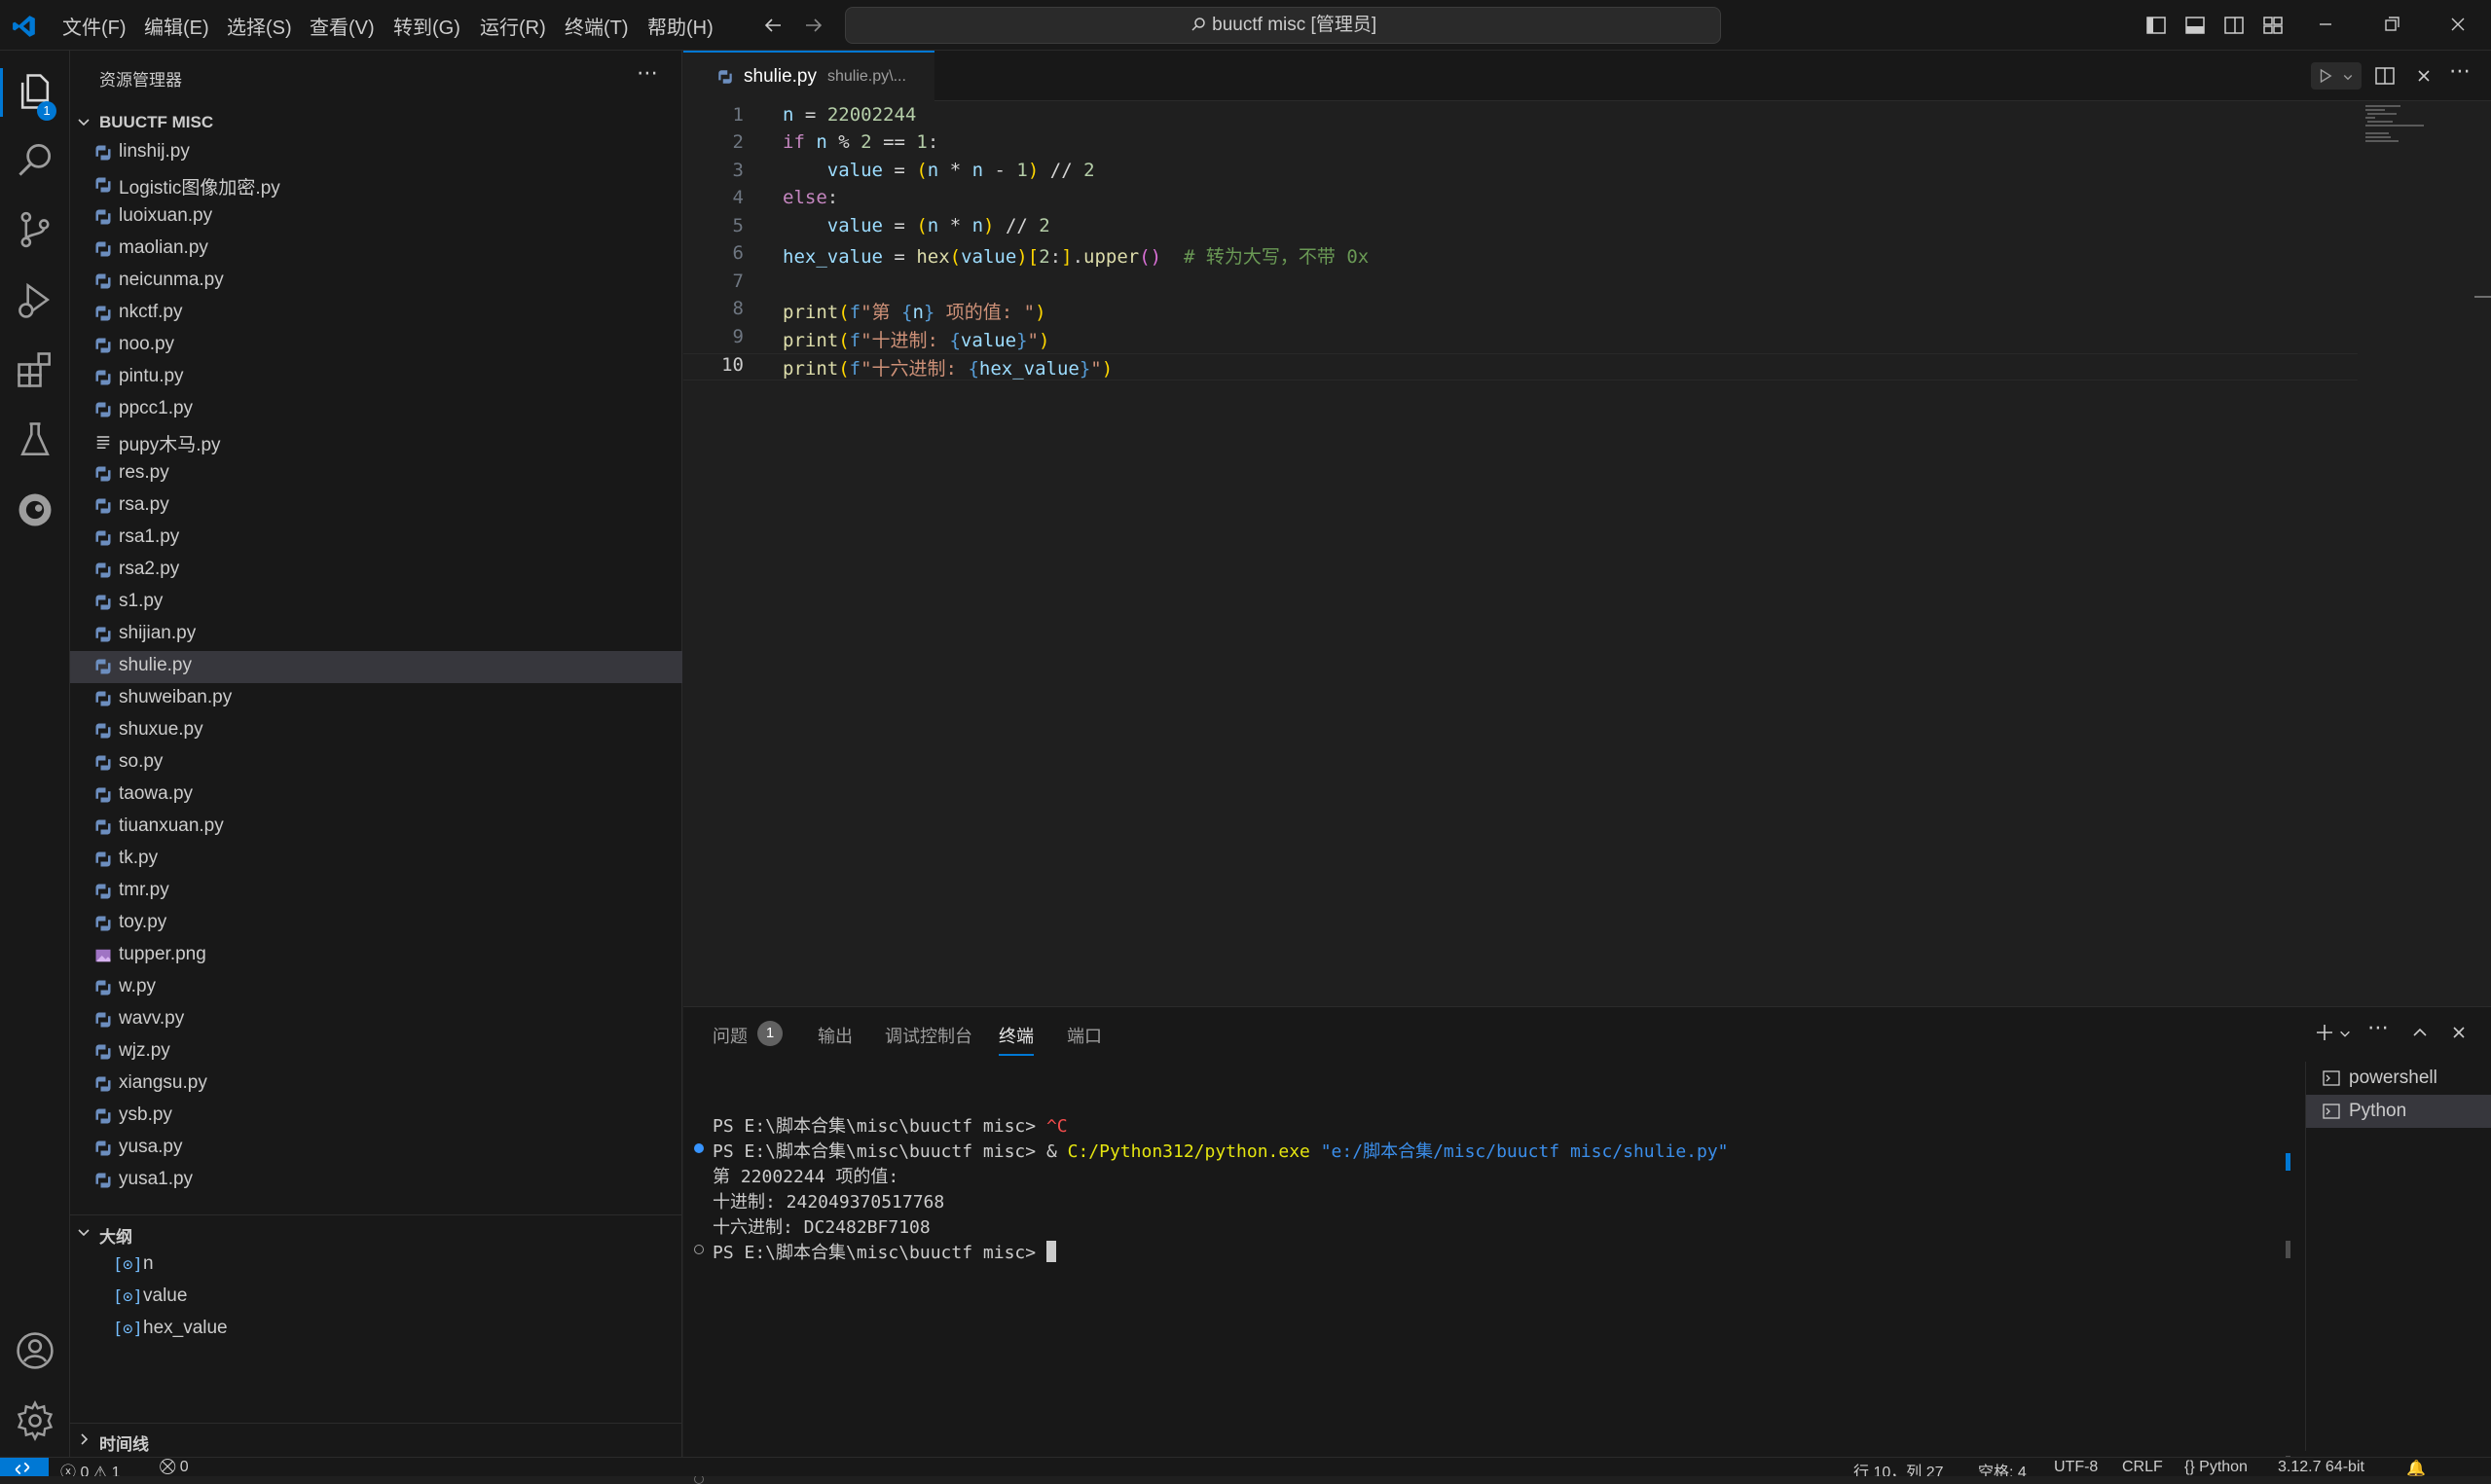 This screenshot has height=1484, width=2491. I want to click on file-tree-item: w.py, so click(376, 988).